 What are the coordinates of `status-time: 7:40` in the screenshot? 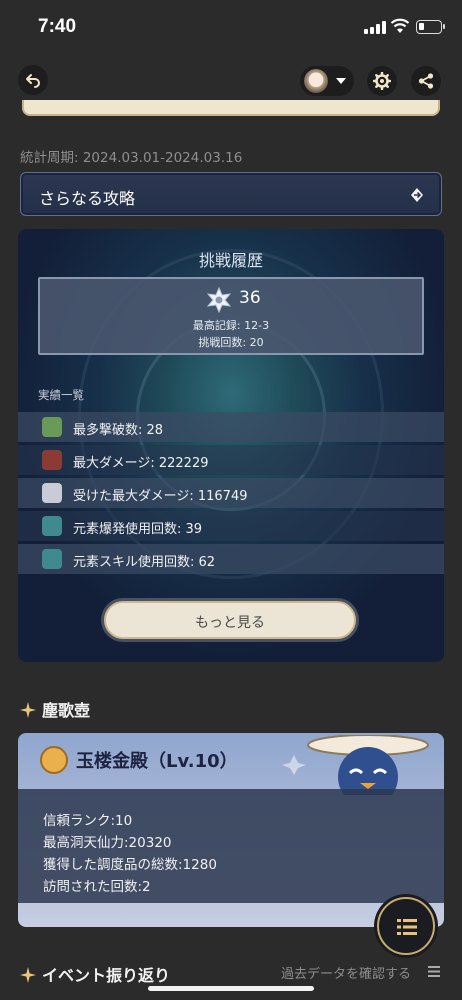 It's located at (57, 26).